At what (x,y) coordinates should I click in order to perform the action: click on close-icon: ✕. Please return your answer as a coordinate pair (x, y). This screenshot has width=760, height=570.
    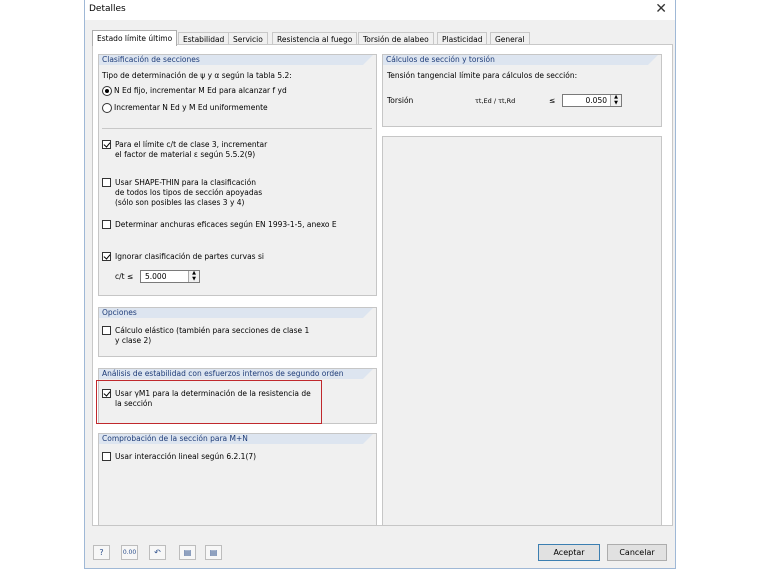
    Looking at the image, I should click on (661, 9).